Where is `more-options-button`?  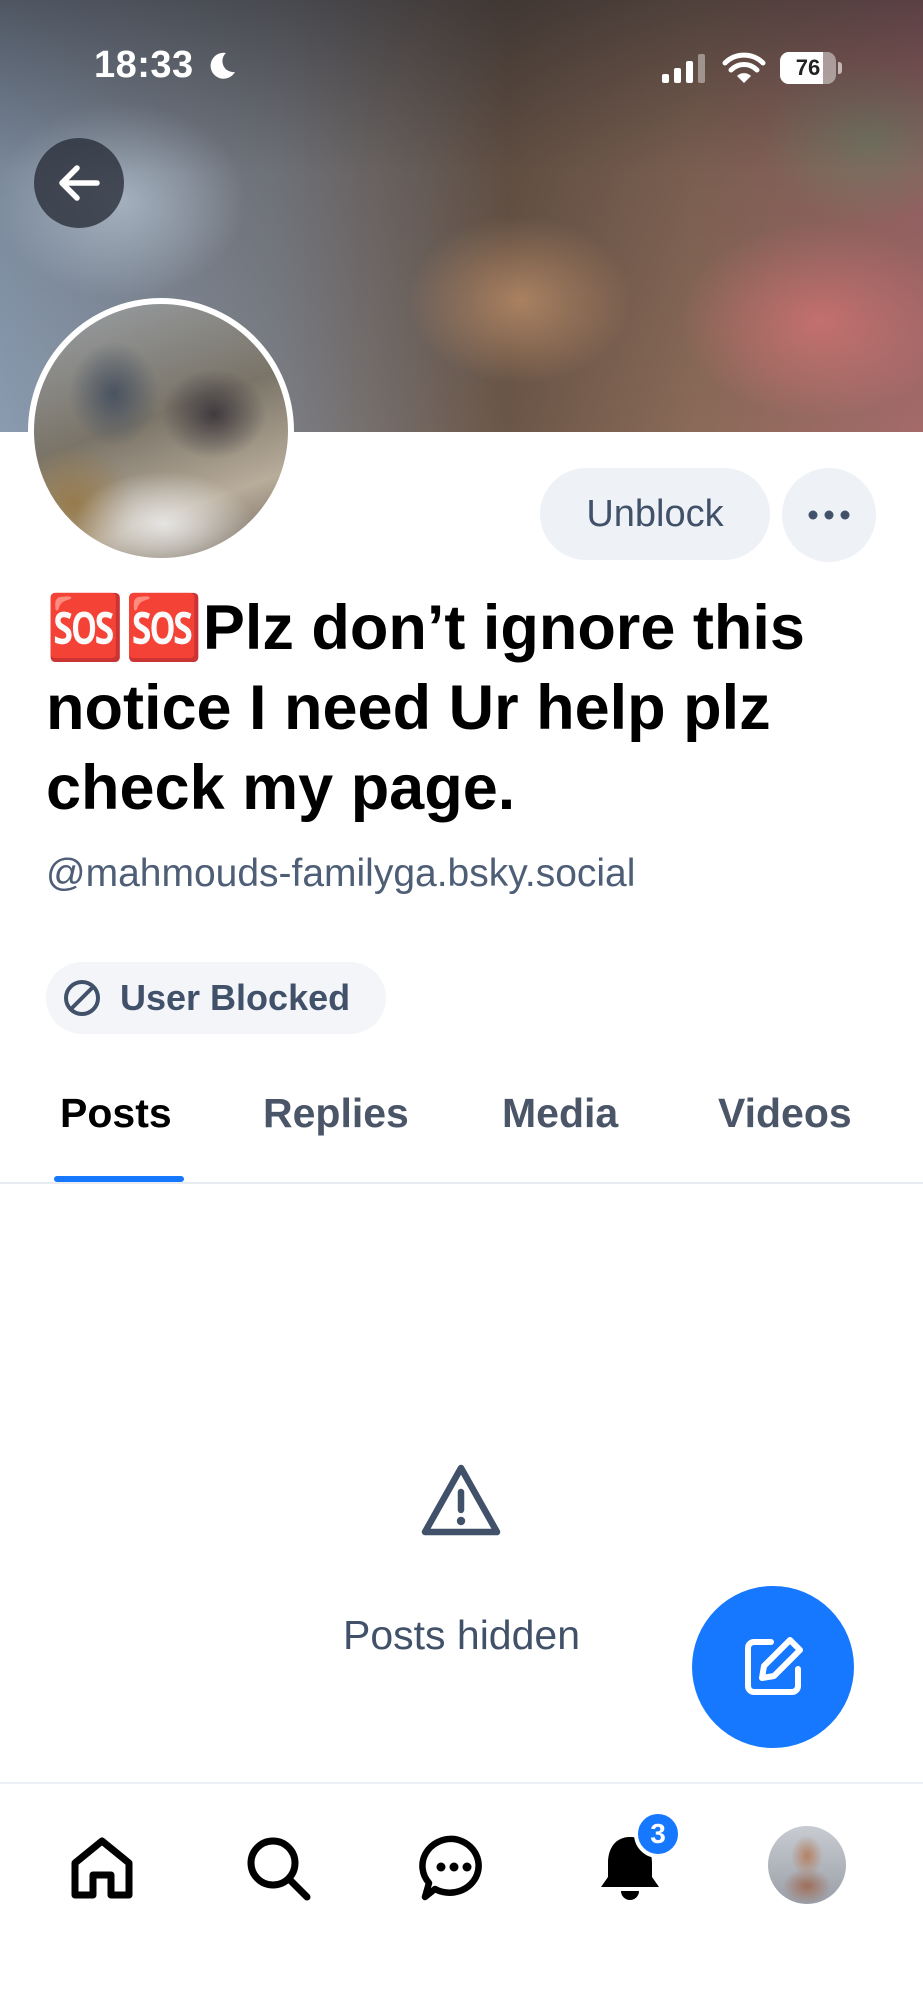
more-options-button is located at coordinates (829, 515).